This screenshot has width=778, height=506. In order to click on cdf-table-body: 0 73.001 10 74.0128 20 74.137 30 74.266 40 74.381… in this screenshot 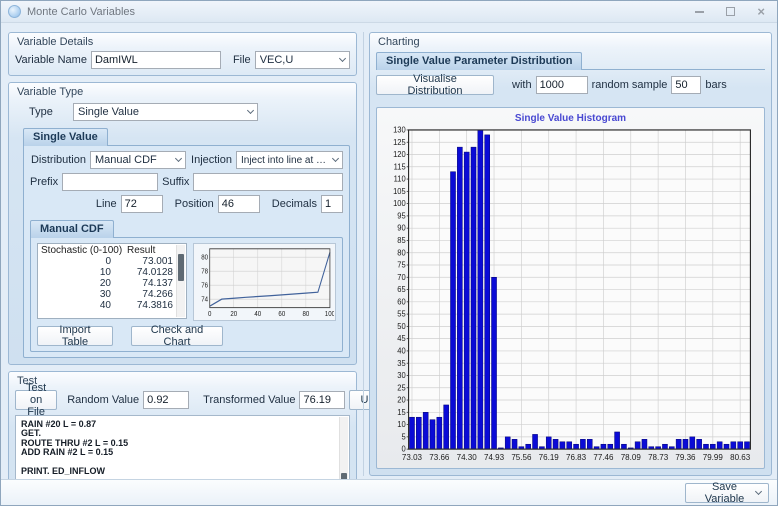, I will do `click(107, 283)`.